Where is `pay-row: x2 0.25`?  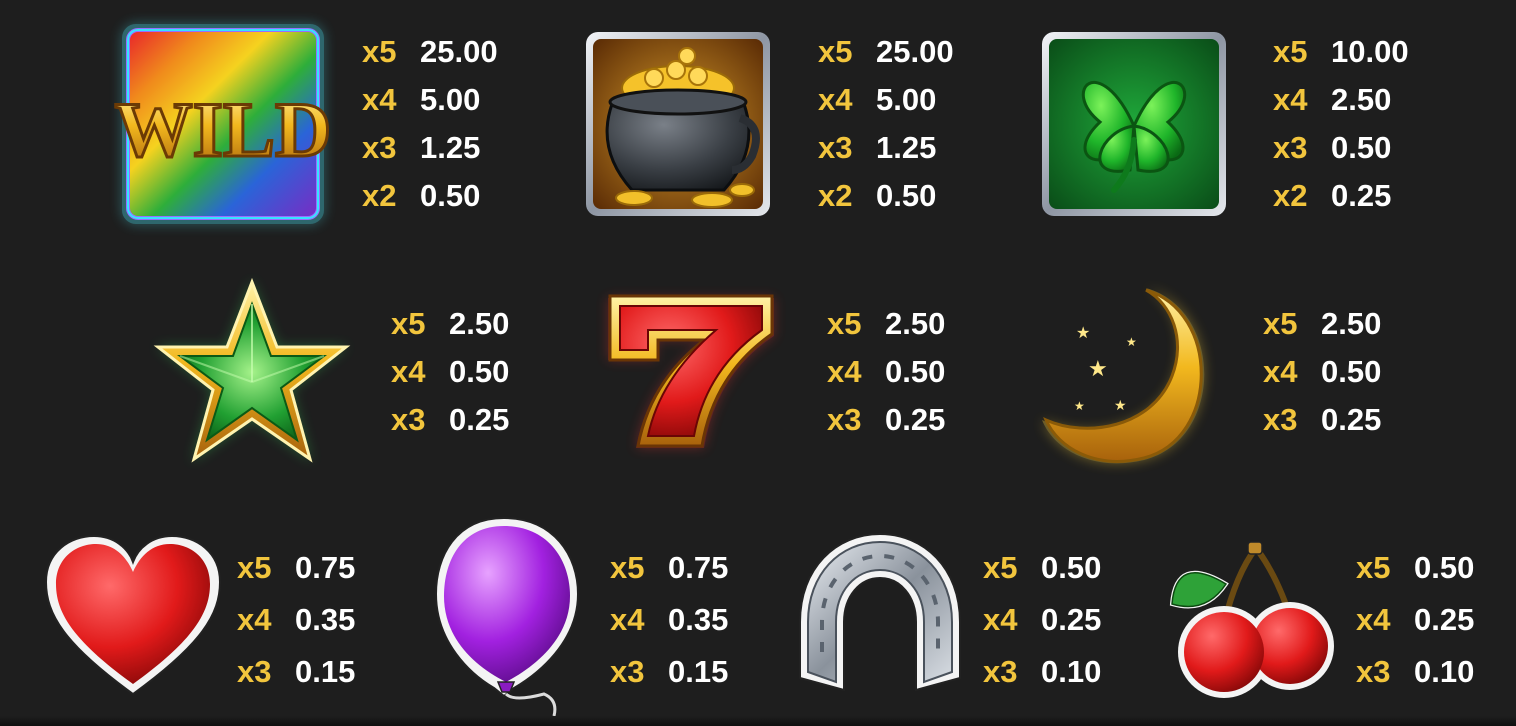
pay-row: x2 0.25 is located at coordinates (1332, 196).